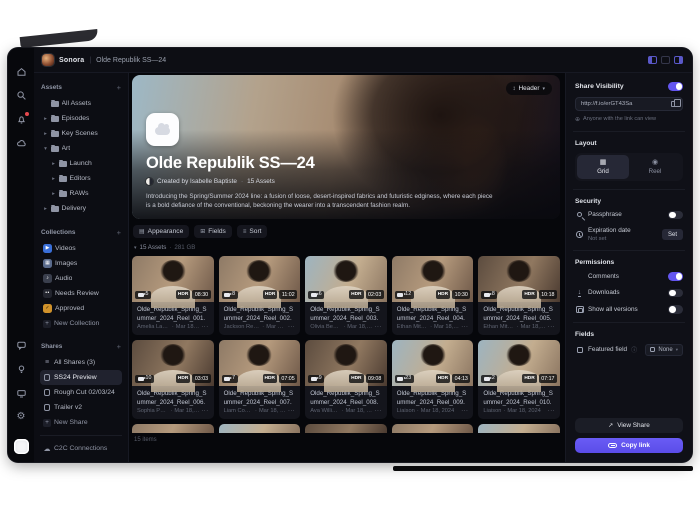 The height and width of the screenshot is (525, 700). What do you see at coordinates (21, 393) in the screenshot?
I see `screen-icon` at bounding box center [21, 393].